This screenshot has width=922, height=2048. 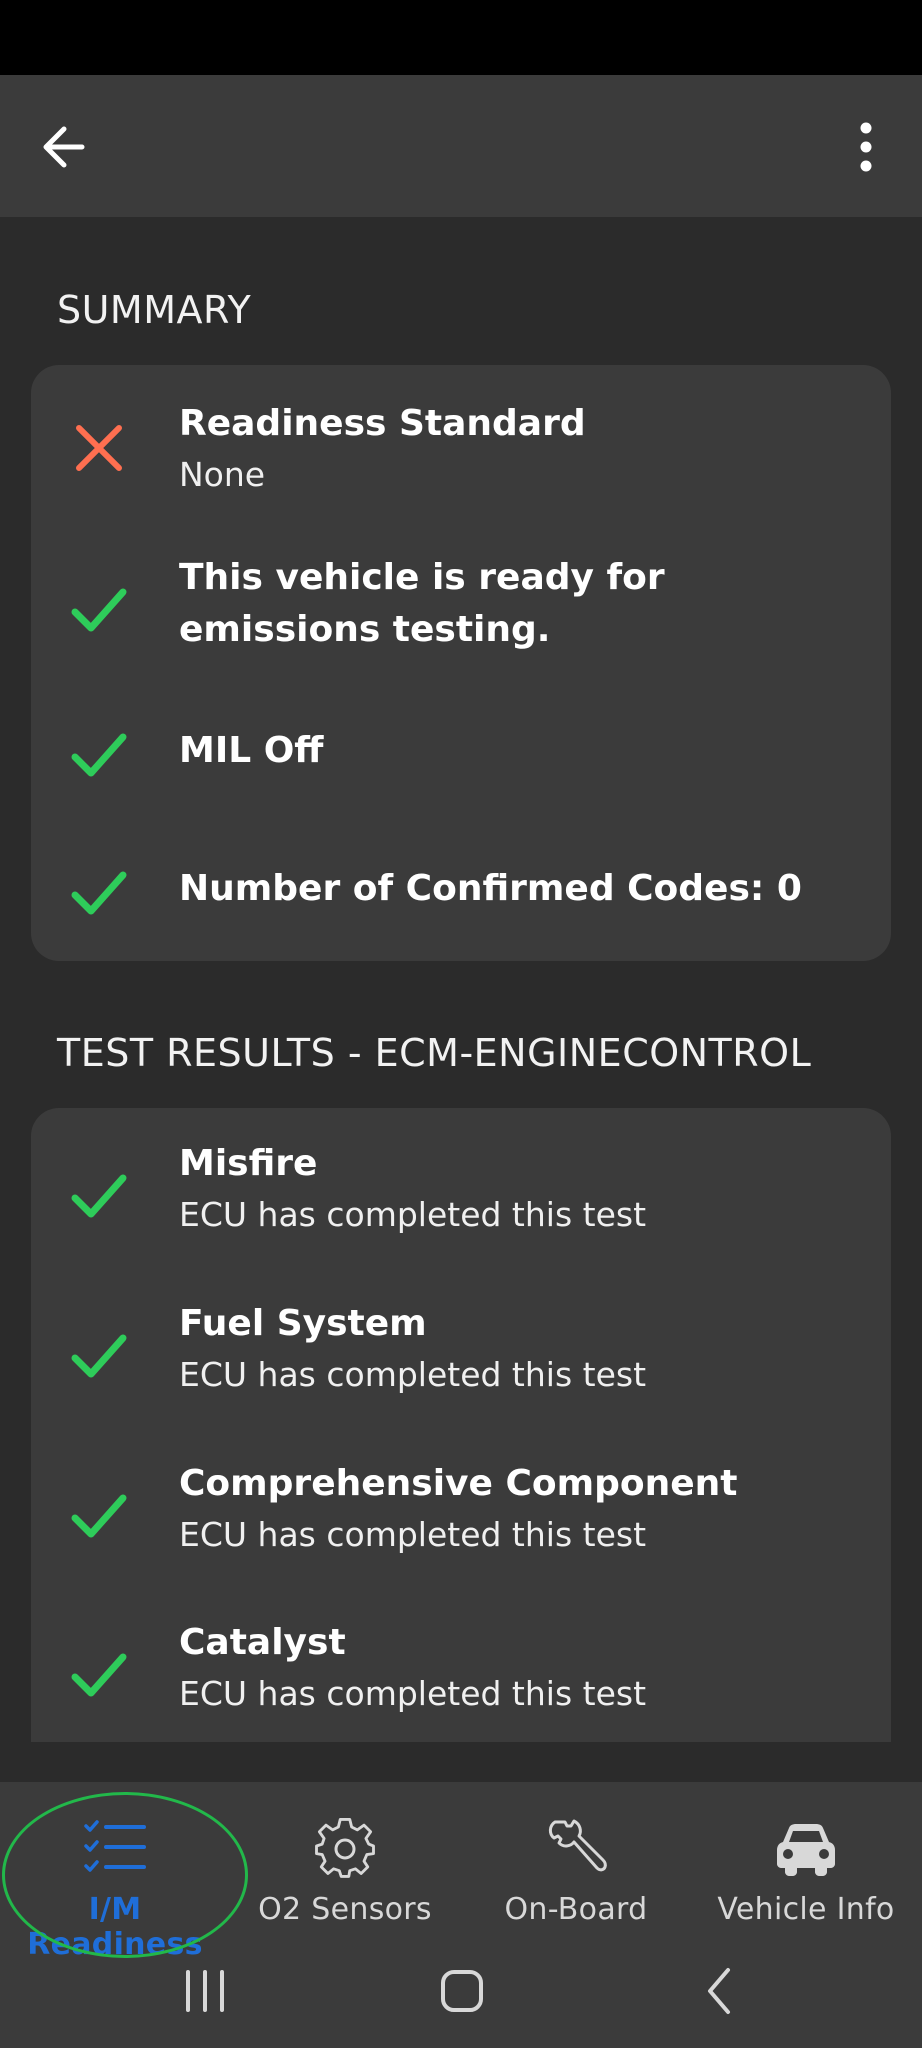 I want to click on test-item-title: Catalyst, so click(x=262, y=1642).